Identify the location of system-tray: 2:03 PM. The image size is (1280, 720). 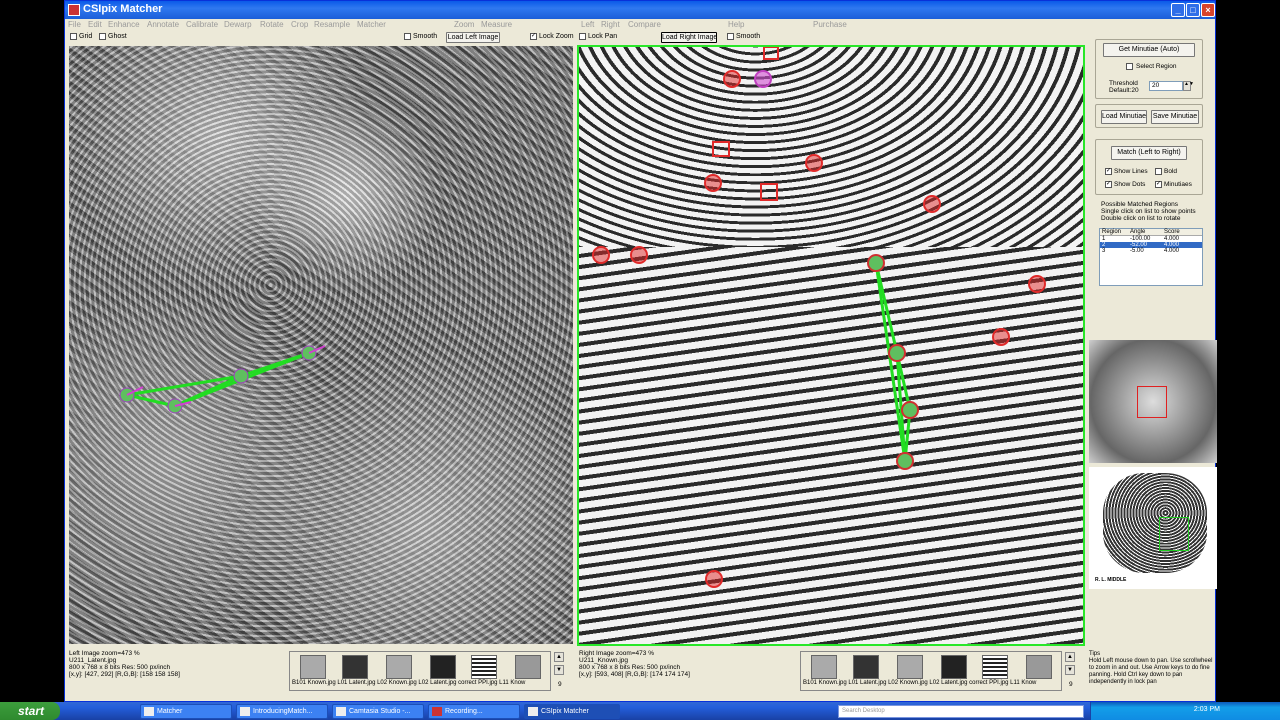
(1185, 711).